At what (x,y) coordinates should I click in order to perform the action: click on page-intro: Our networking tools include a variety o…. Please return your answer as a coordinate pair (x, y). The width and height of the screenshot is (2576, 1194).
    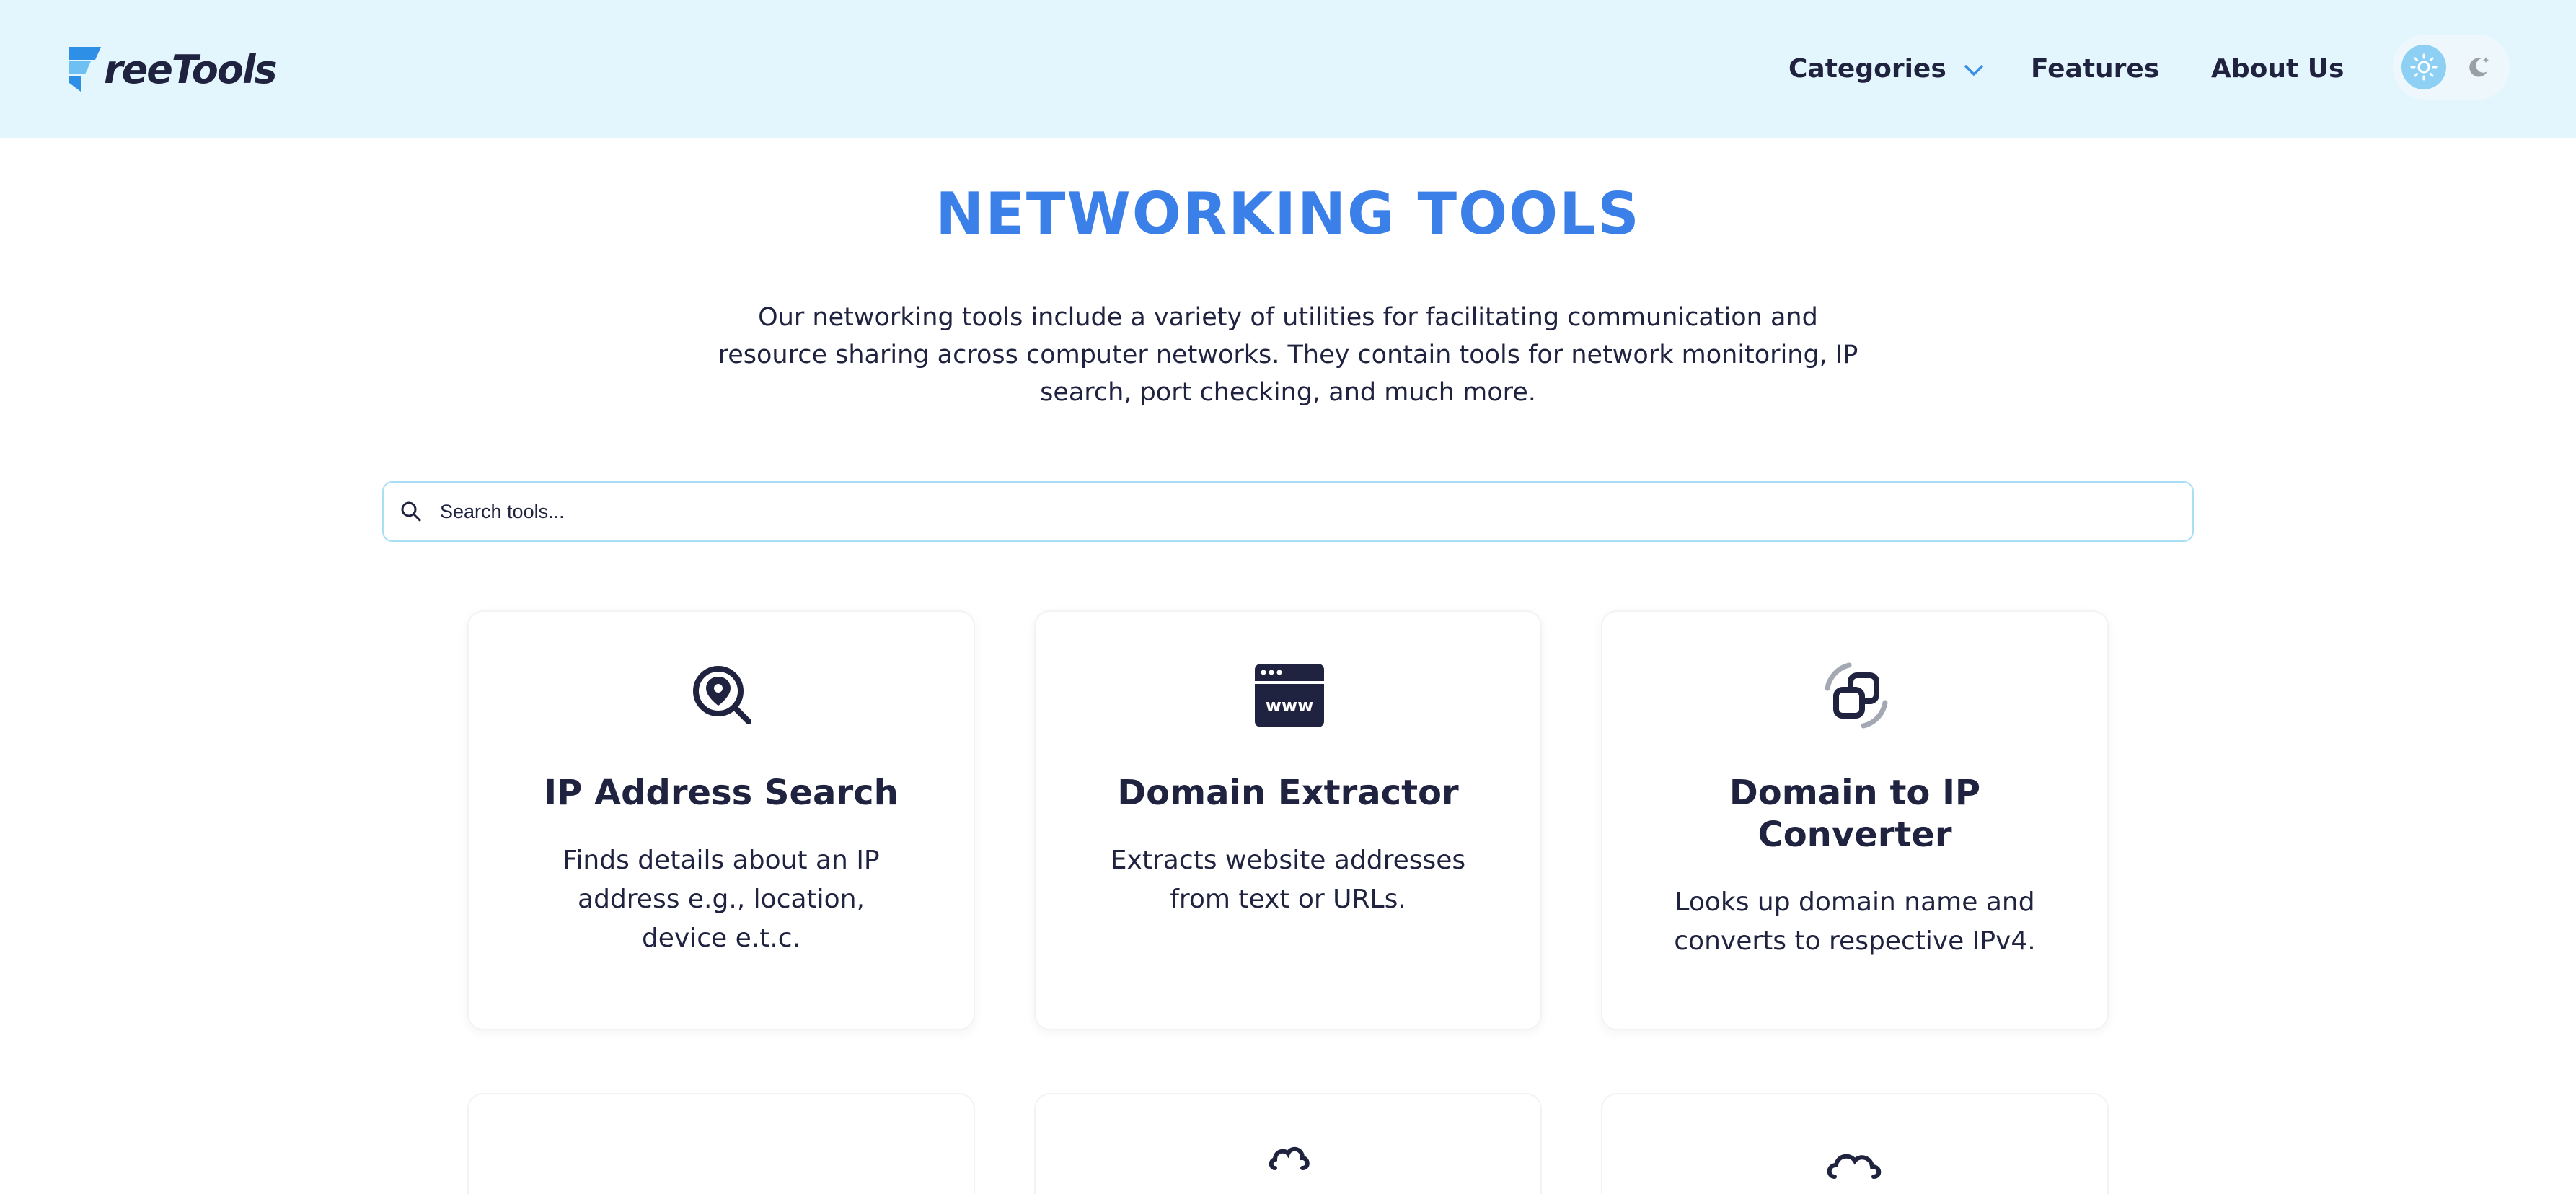
    Looking at the image, I should click on (1288, 355).